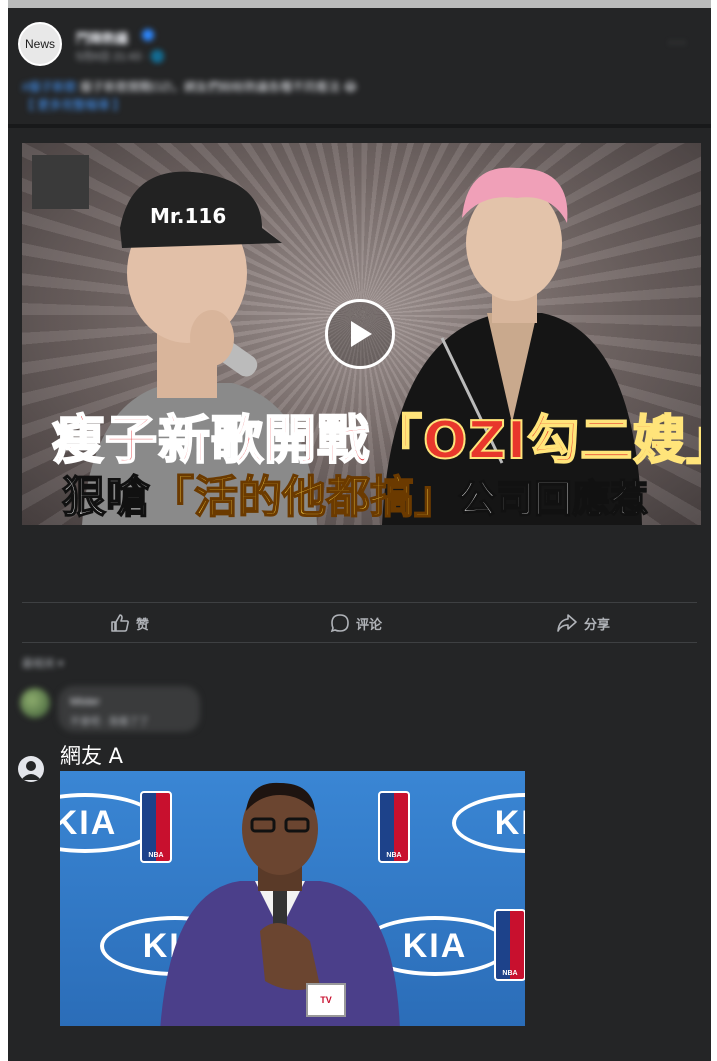 The height and width of the screenshot is (1061, 717). I want to click on section-separator, so click(359, 126).